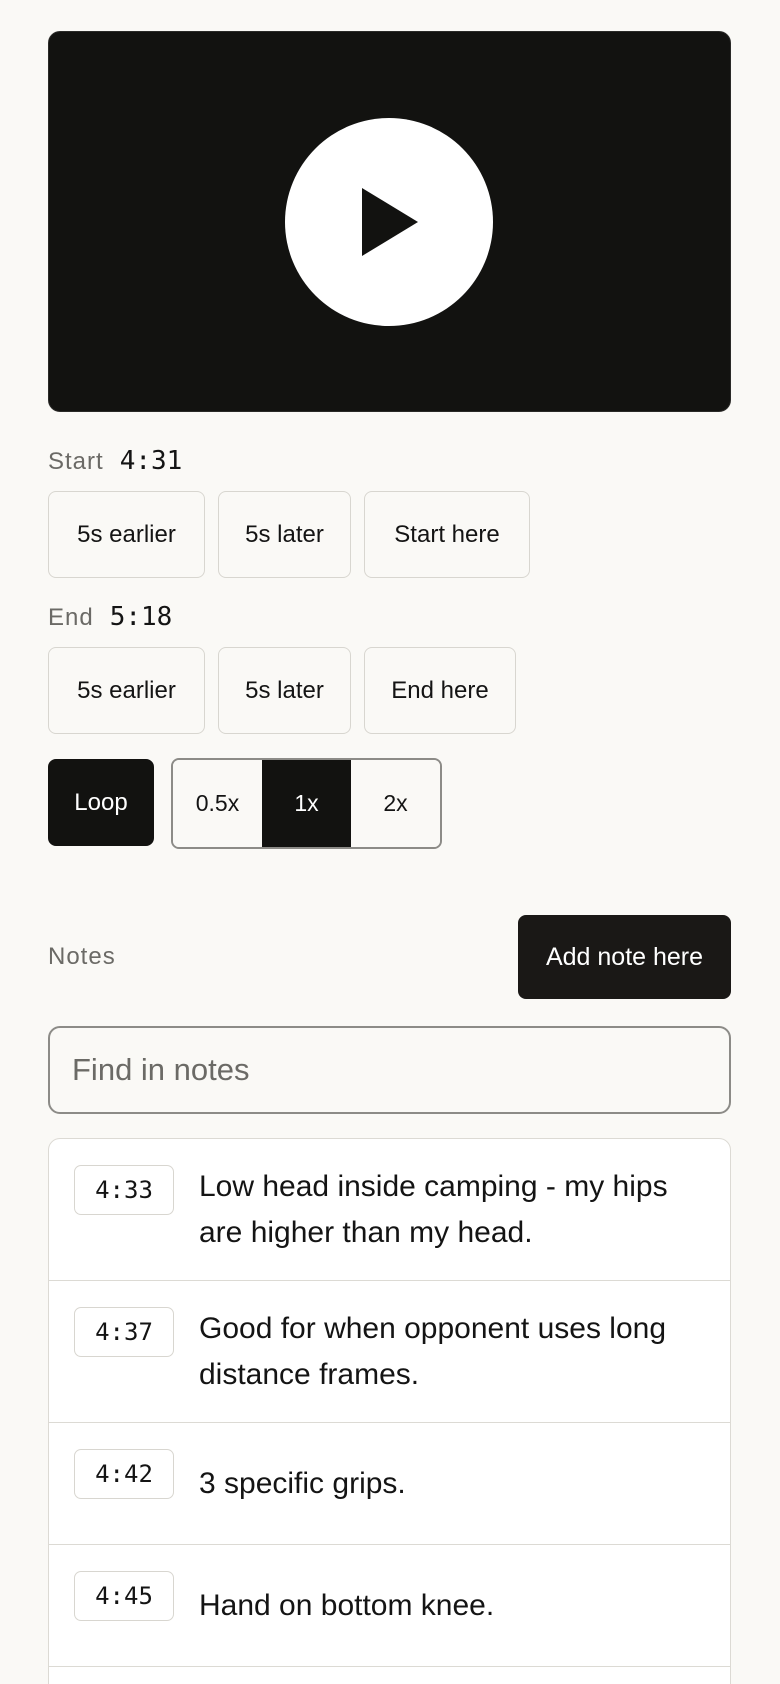 This screenshot has width=780, height=1684. Describe the element at coordinates (447, 534) in the screenshot. I see `start-here-button: Start here` at that location.